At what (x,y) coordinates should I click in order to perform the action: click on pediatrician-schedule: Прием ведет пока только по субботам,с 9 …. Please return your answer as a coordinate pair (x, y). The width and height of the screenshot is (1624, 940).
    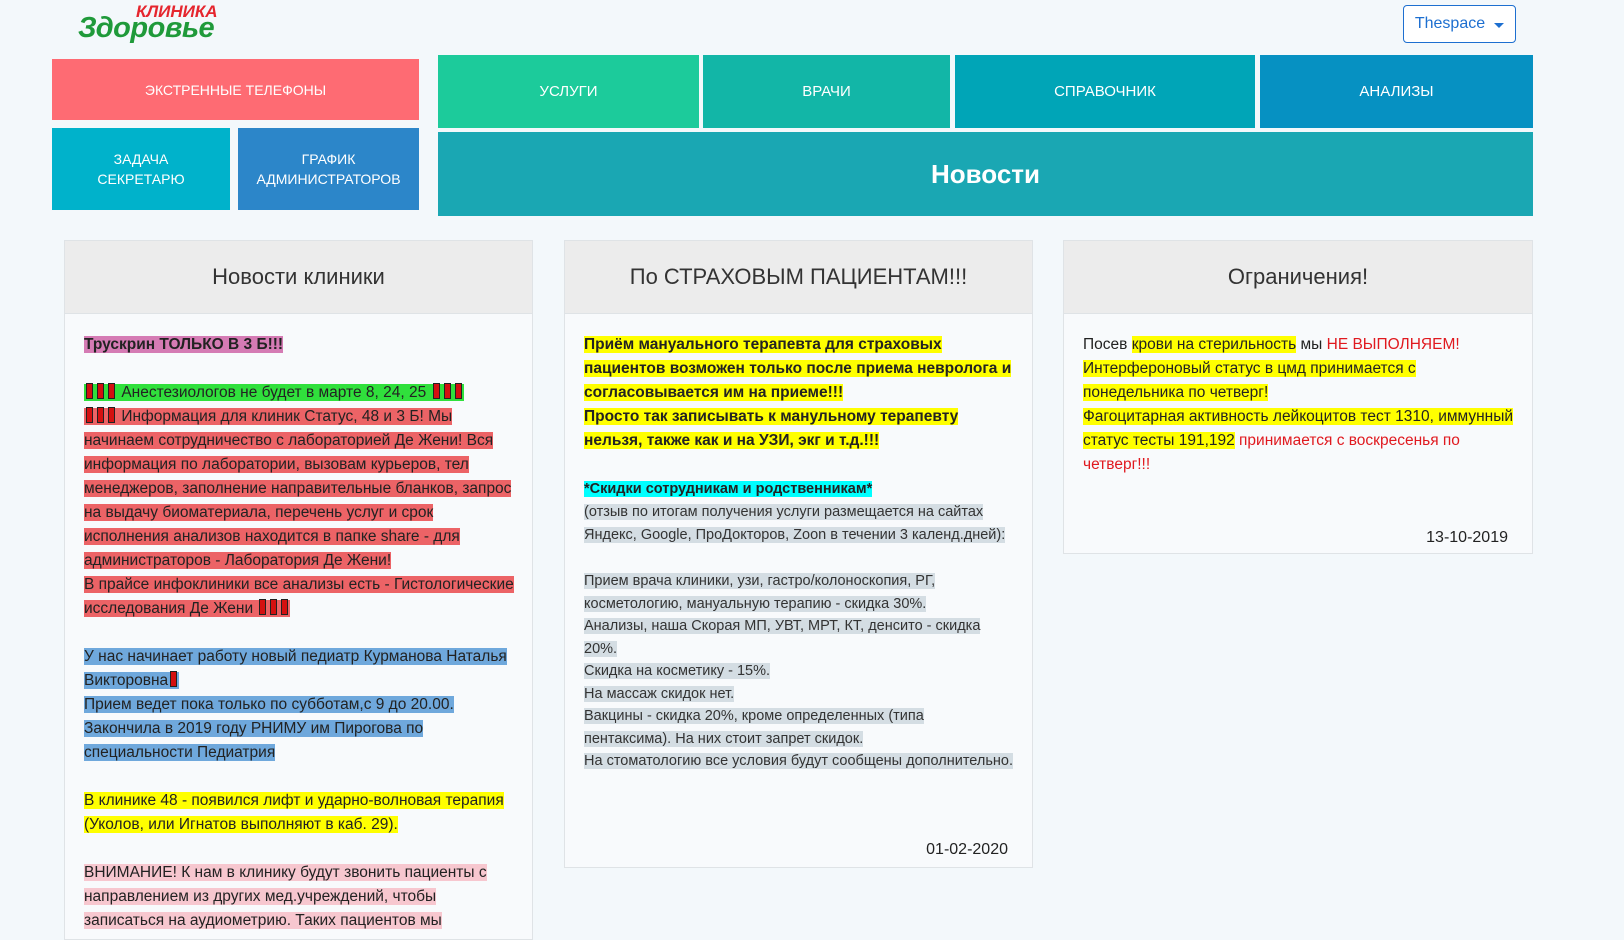
    Looking at the image, I should click on (269, 728).